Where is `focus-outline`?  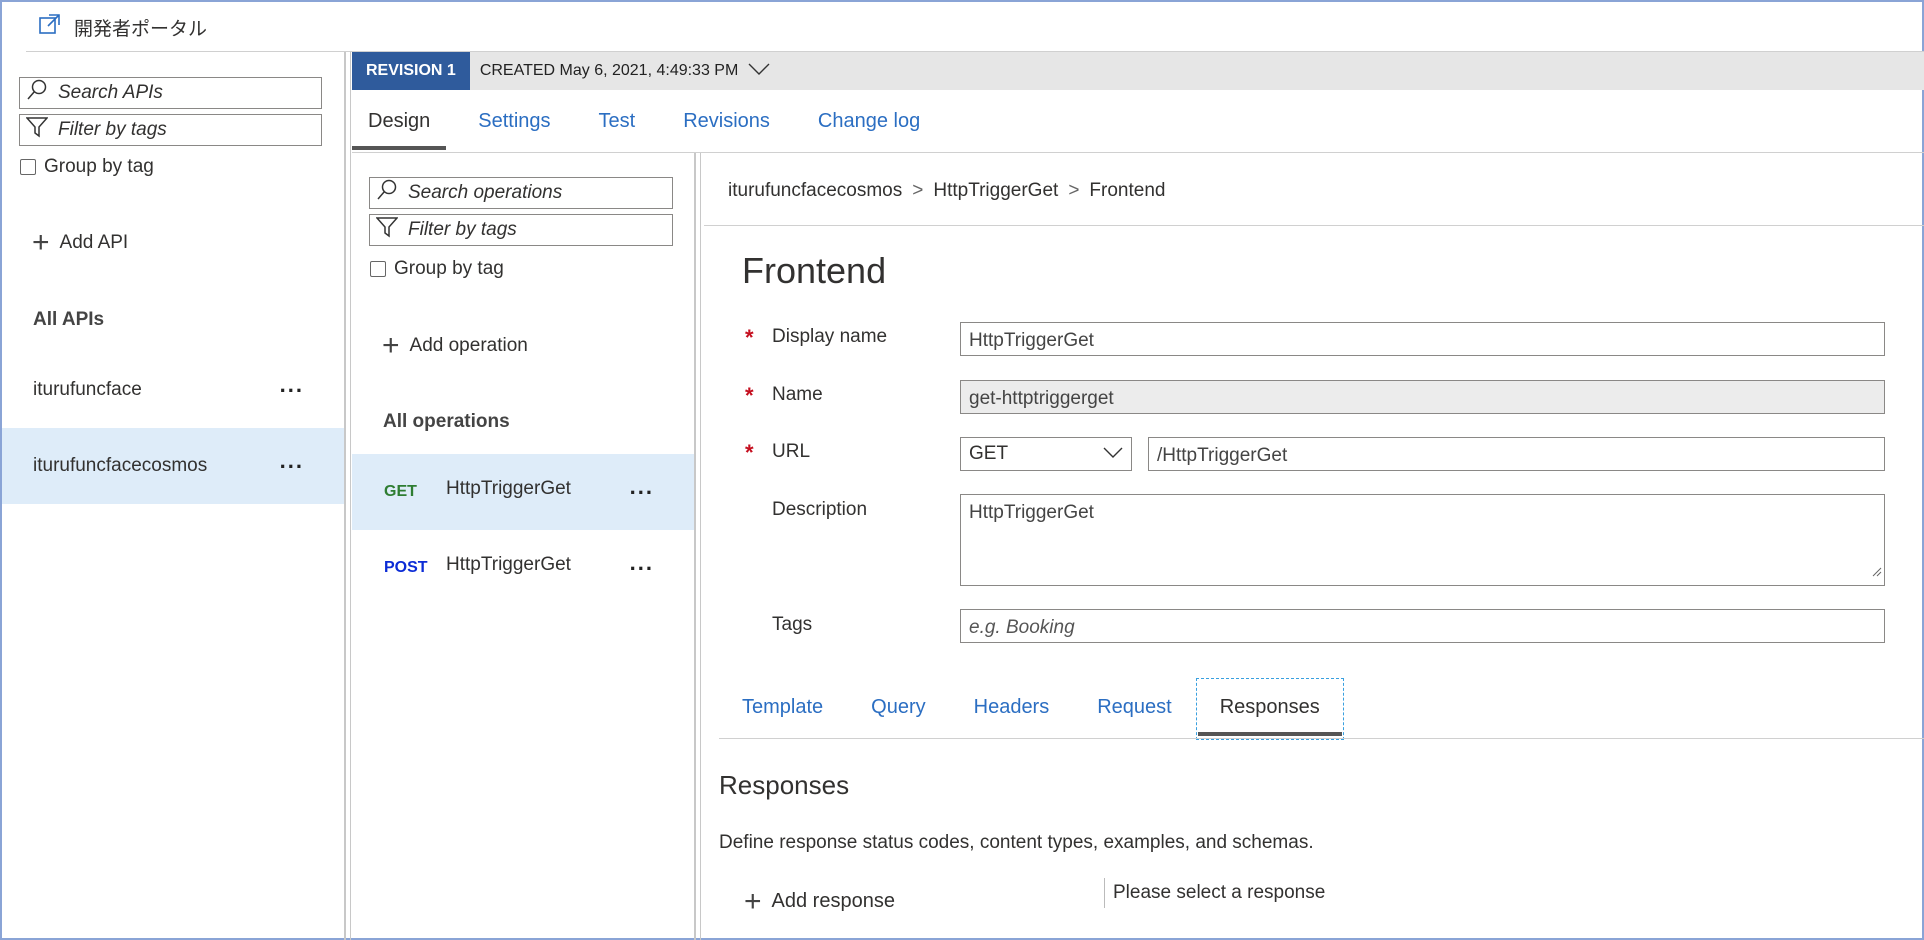 focus-outline is located at coordinates (1269, 709).